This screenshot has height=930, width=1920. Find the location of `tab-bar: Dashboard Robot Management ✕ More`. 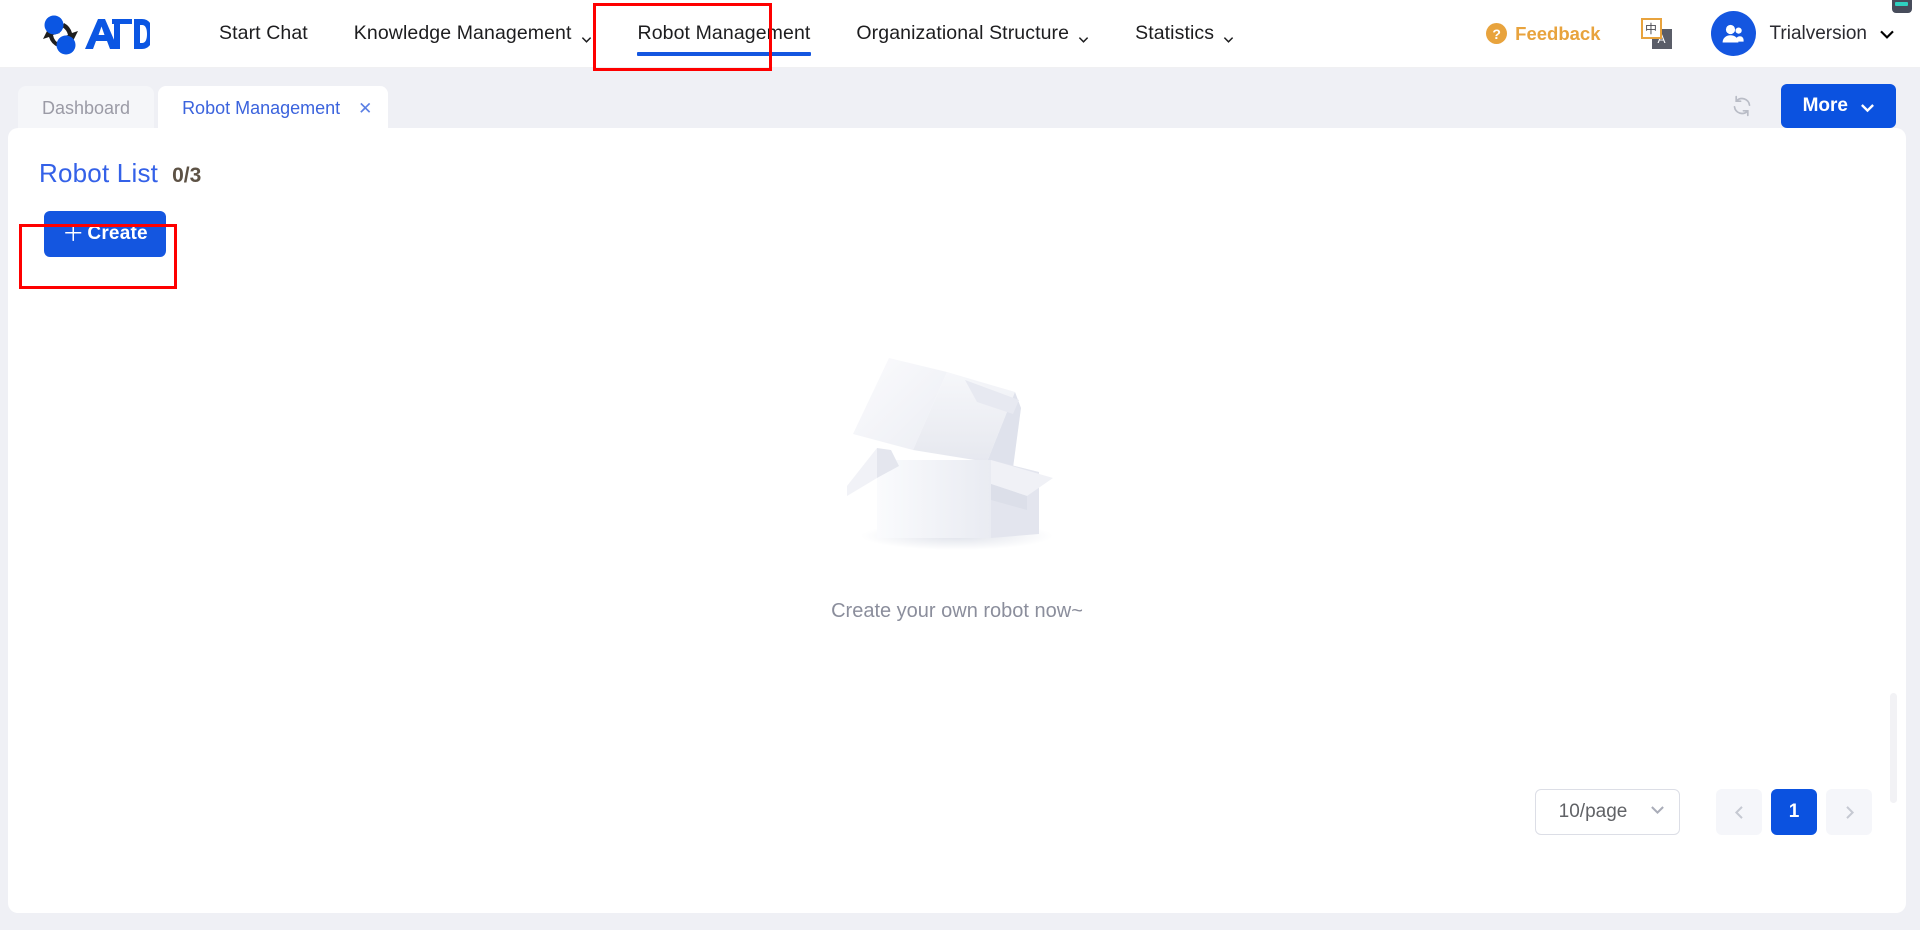

tab-bar: Dashboard Robot Management ✕ More is located at coordinates (960, 99).